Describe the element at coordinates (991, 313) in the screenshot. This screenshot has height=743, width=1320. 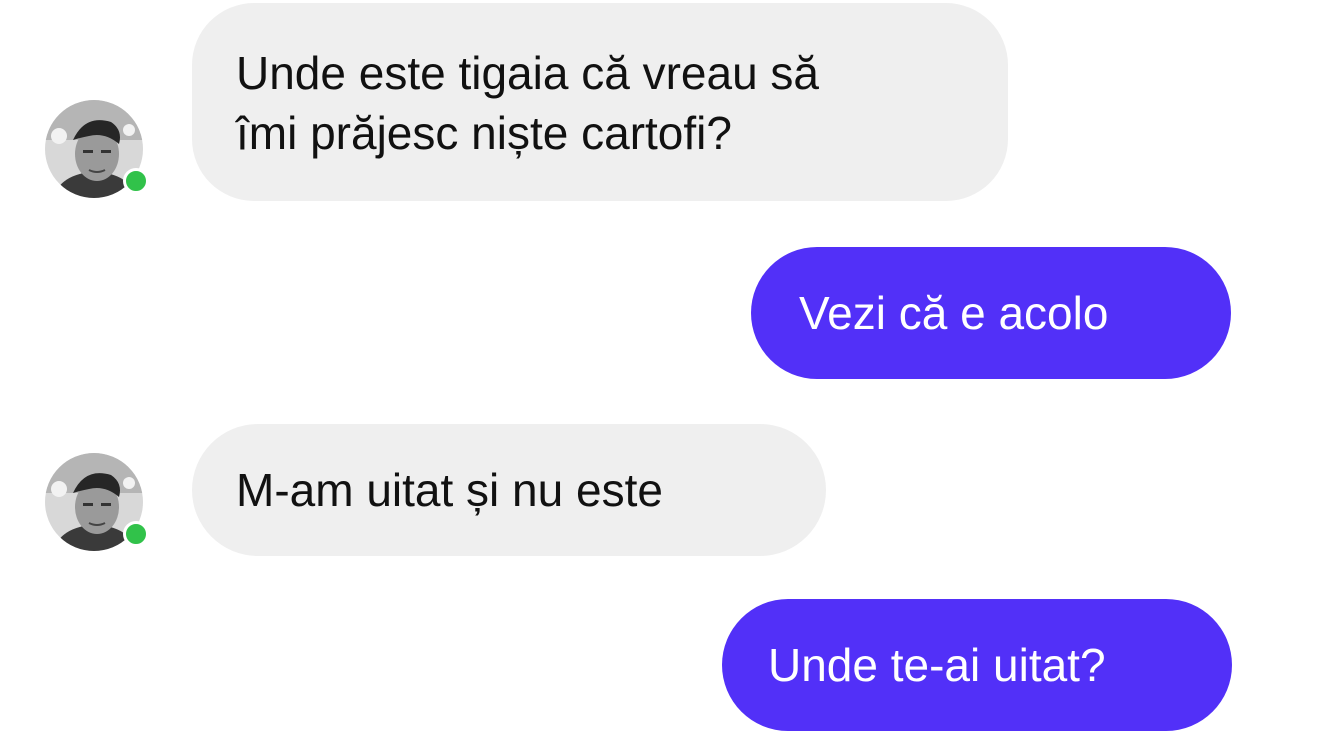
I see `outgoing-message-bubble: Vezi că e acolo` at that location.